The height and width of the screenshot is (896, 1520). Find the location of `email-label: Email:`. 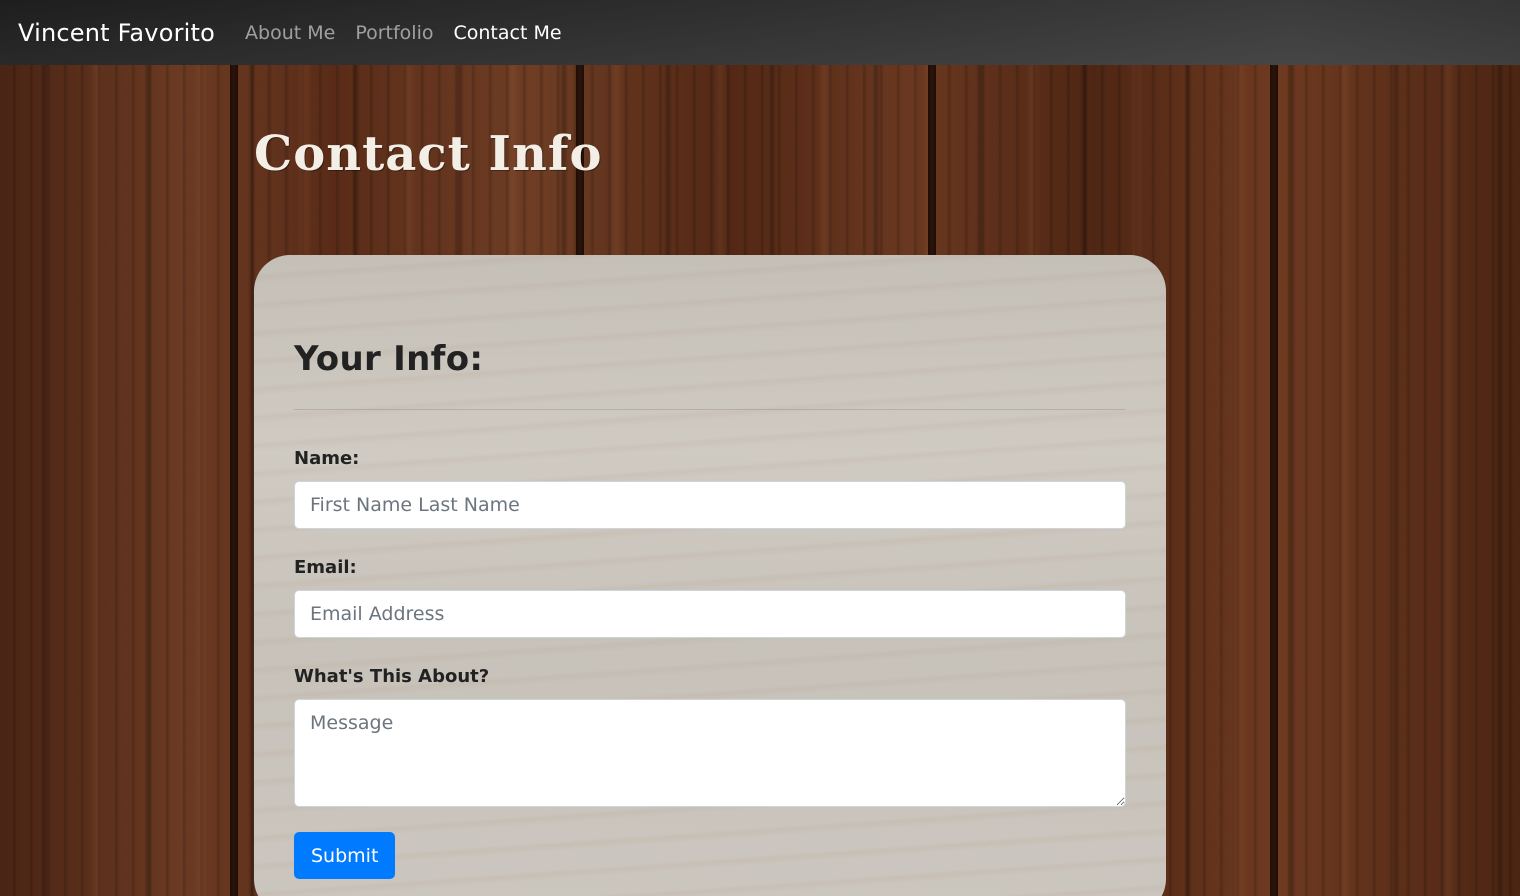

email-label: Email: is located at coordinates (325, 567).